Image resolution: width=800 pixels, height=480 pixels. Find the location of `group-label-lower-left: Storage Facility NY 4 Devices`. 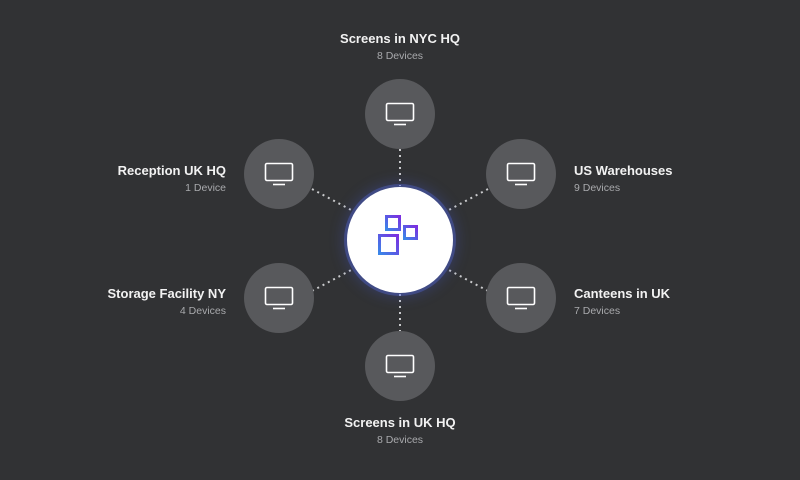

group-label-lower-left: Storage Facility NY 4 Devices is located at coordinates (136, 302).